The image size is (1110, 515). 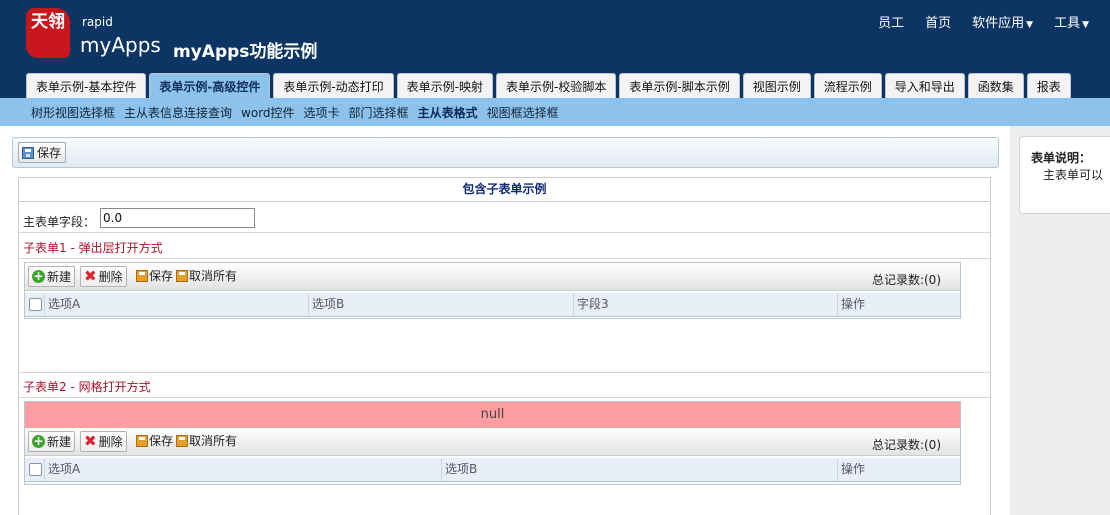 I want to click on top-nav-tools: 工具 ▼, so click(x=1071, y=21).